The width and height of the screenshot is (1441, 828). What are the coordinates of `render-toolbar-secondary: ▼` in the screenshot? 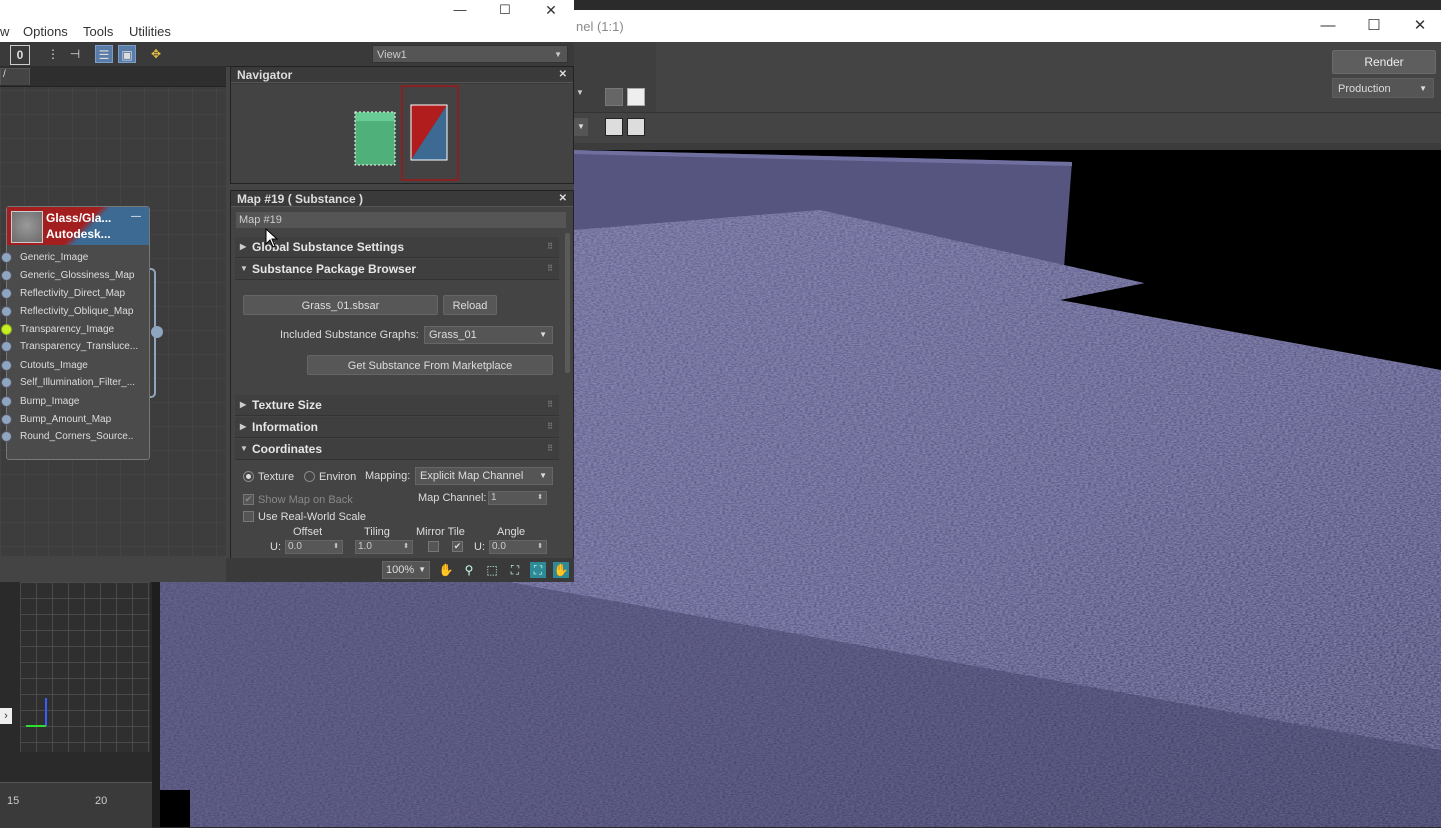 It's located at (1007, 127).